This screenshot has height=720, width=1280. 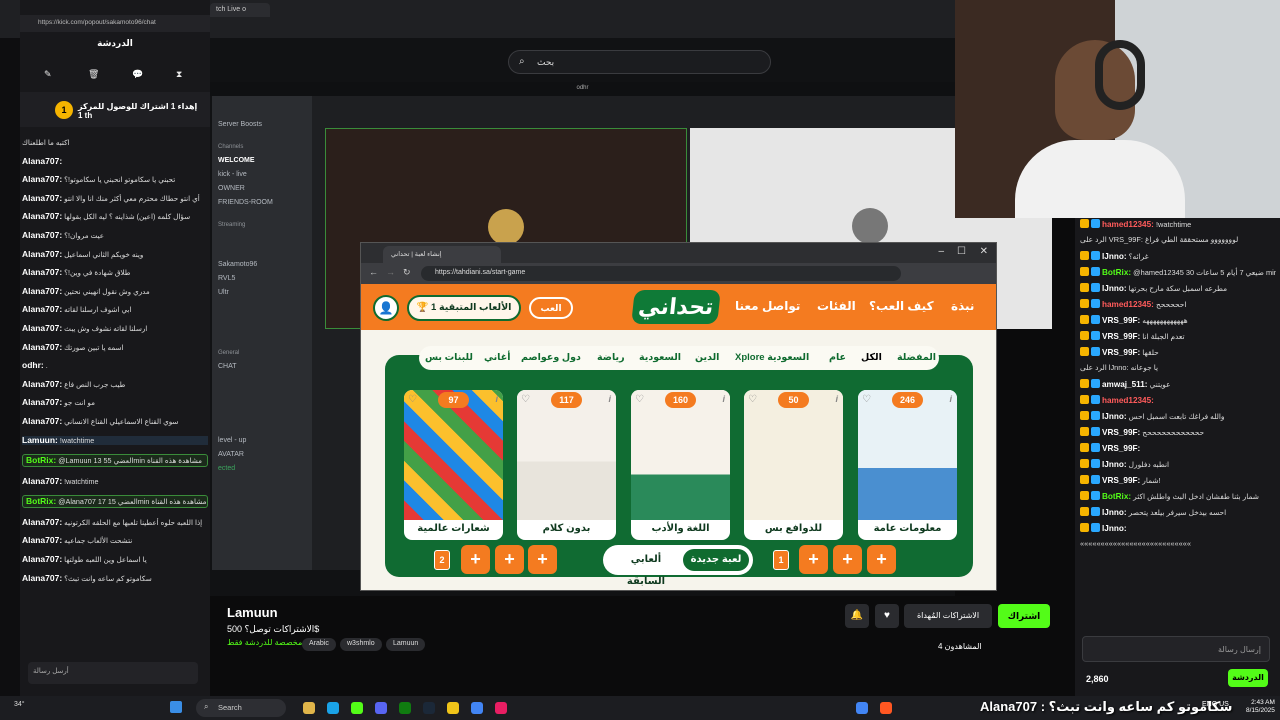 I want to click on close-icon: ✕, so click(x=984, y=251).